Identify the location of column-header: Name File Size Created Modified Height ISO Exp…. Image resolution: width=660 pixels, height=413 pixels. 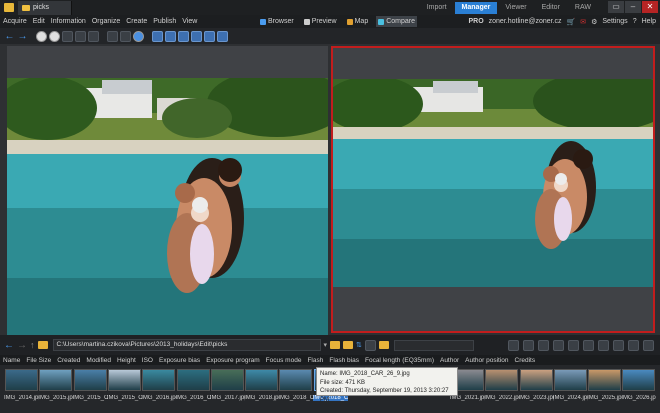
(330, 360).